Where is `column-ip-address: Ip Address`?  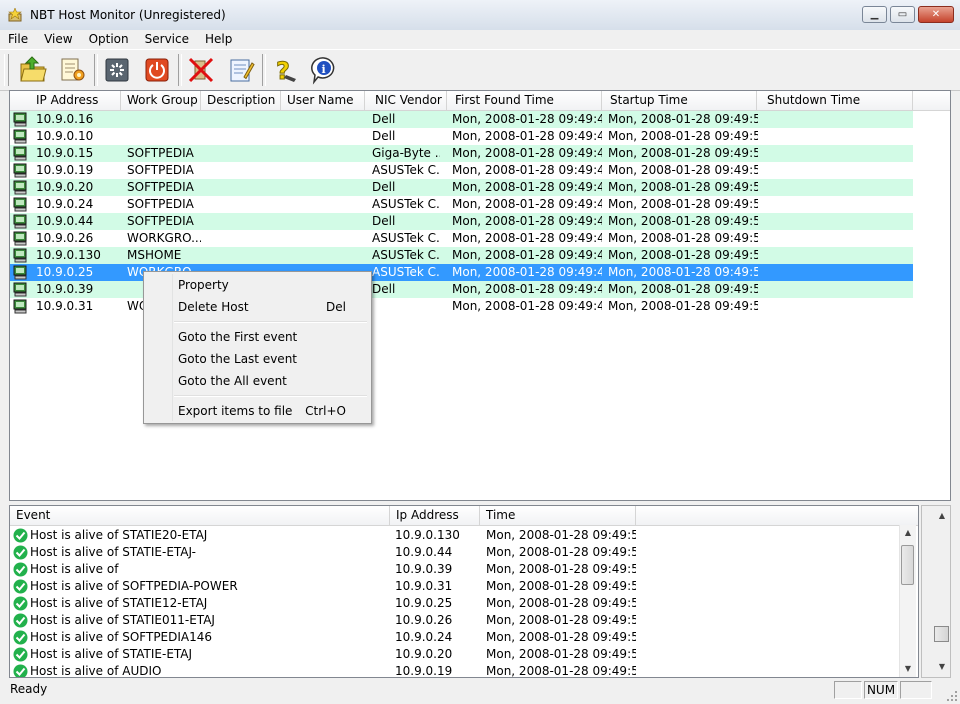 column-ip-address: Ip Address is located at coordinates (435, 515).